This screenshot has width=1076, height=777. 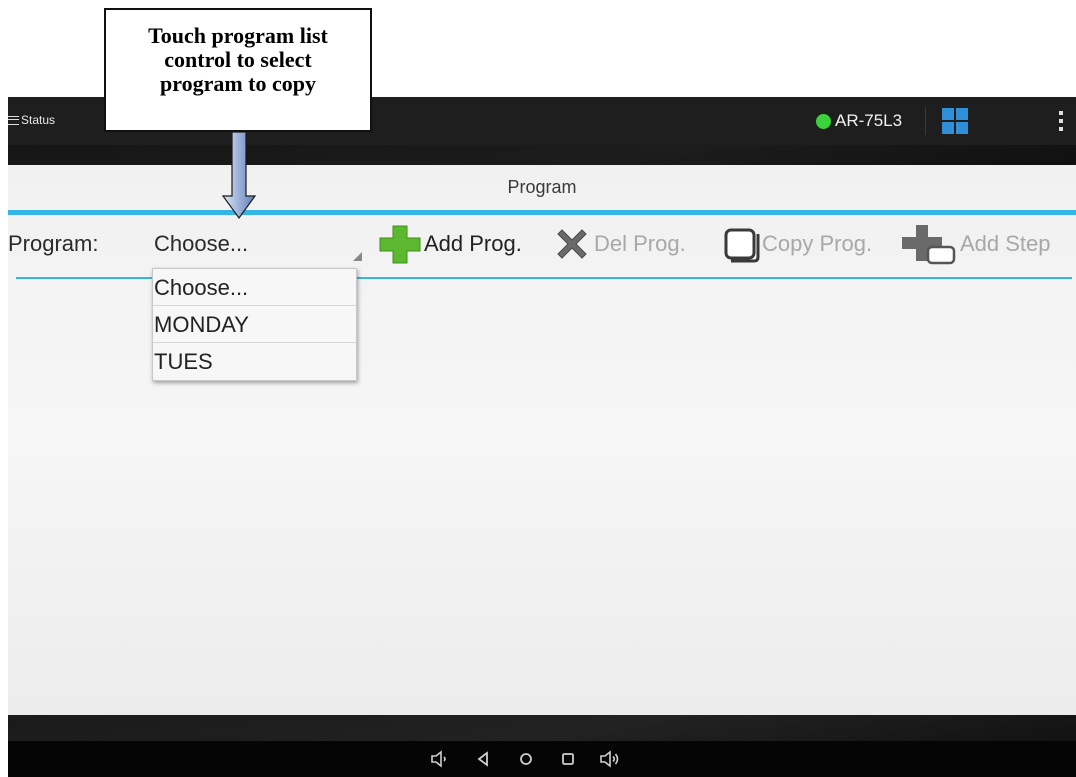 What do you see at coordinates (38, 120) in the screenshot?
I see `status-menu-label: Status` at bounding box center [38, 120].